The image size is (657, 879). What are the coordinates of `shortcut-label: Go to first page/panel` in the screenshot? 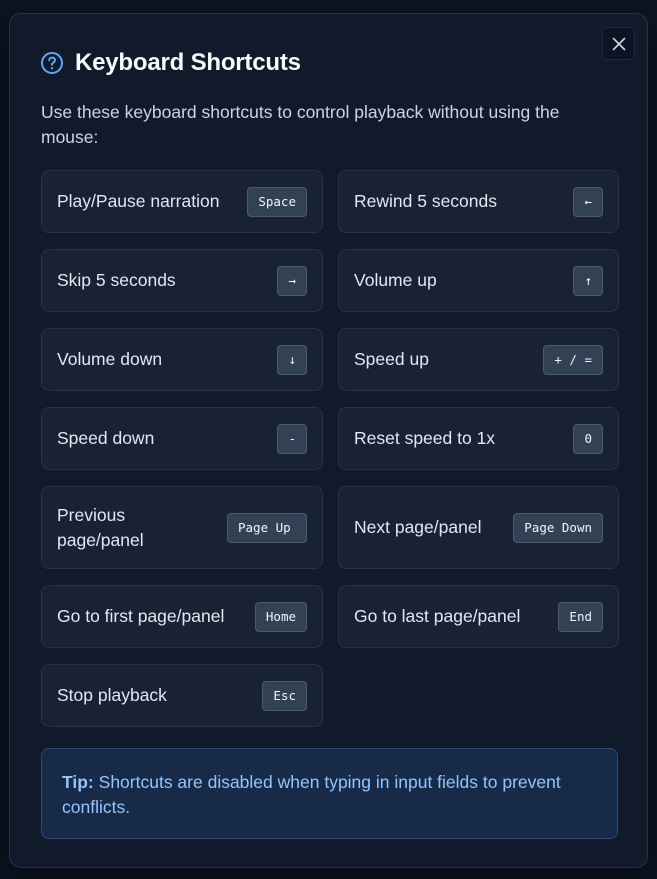 It's located at (141, 616).